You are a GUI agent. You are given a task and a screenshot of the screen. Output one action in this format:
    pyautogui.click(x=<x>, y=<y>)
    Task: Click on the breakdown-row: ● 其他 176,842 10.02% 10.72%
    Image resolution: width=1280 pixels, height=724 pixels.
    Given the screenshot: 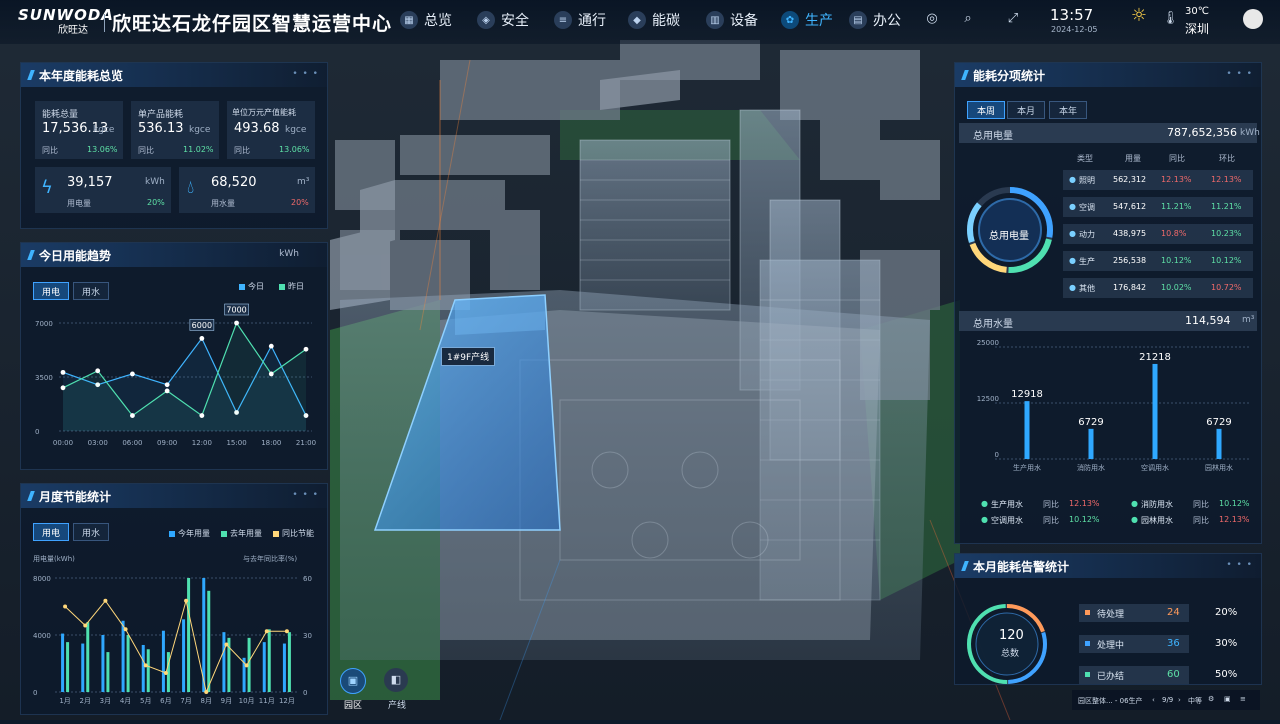 What is the action you would take?
    pyautogui.click(x=1158, y=288)
    